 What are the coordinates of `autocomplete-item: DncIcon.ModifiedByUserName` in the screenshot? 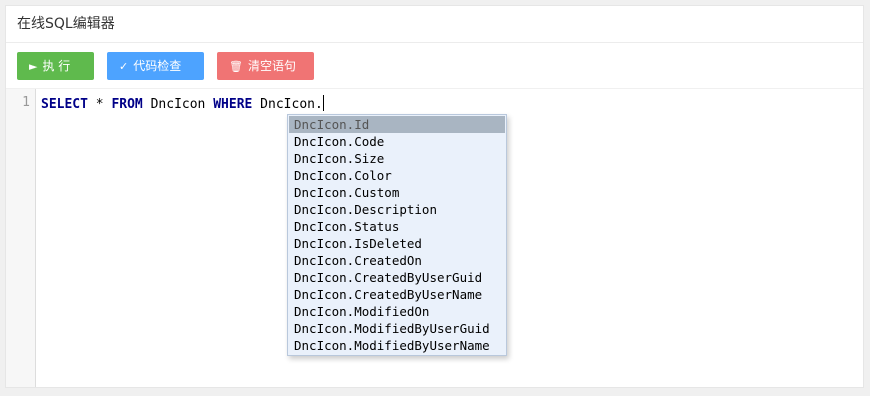 It's located at (397, 345).